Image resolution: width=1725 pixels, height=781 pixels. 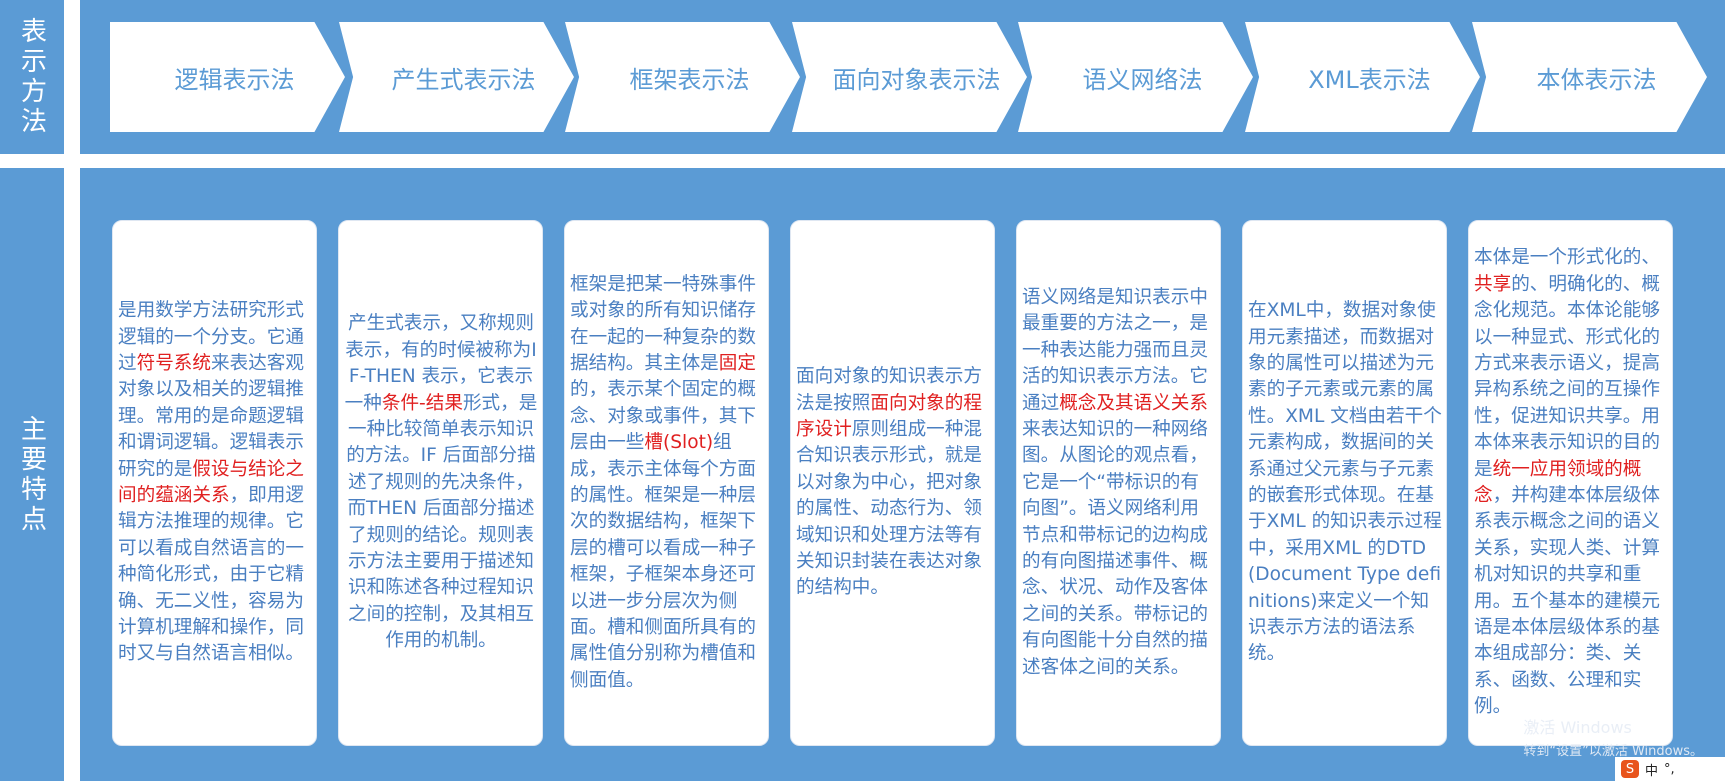 I want to click on highlight-text: 共享, so click(x=1493, y=284).